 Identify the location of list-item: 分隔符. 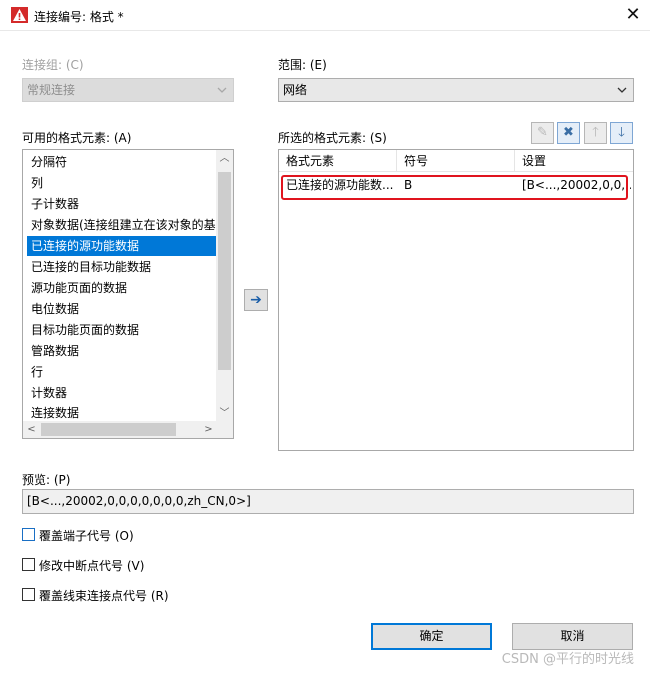
(122, 162).